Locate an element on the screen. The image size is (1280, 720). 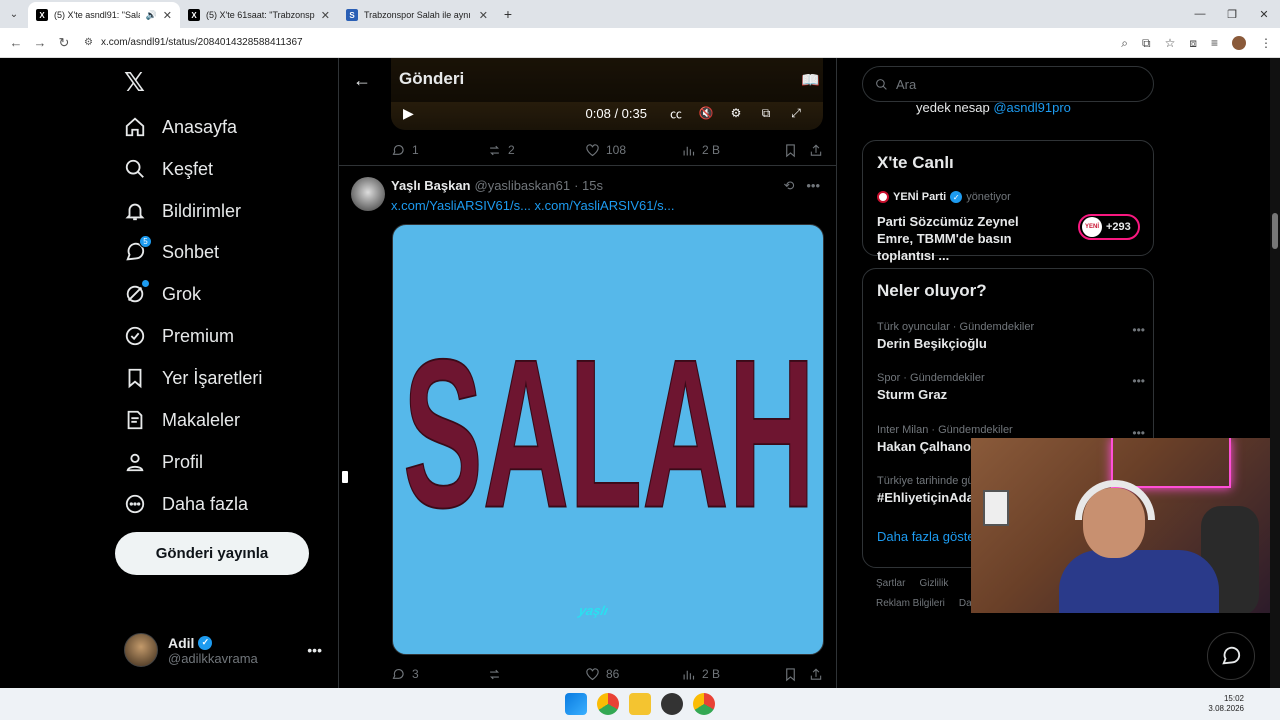
media-icon: ≡ is located at coordinates (1214, 43).